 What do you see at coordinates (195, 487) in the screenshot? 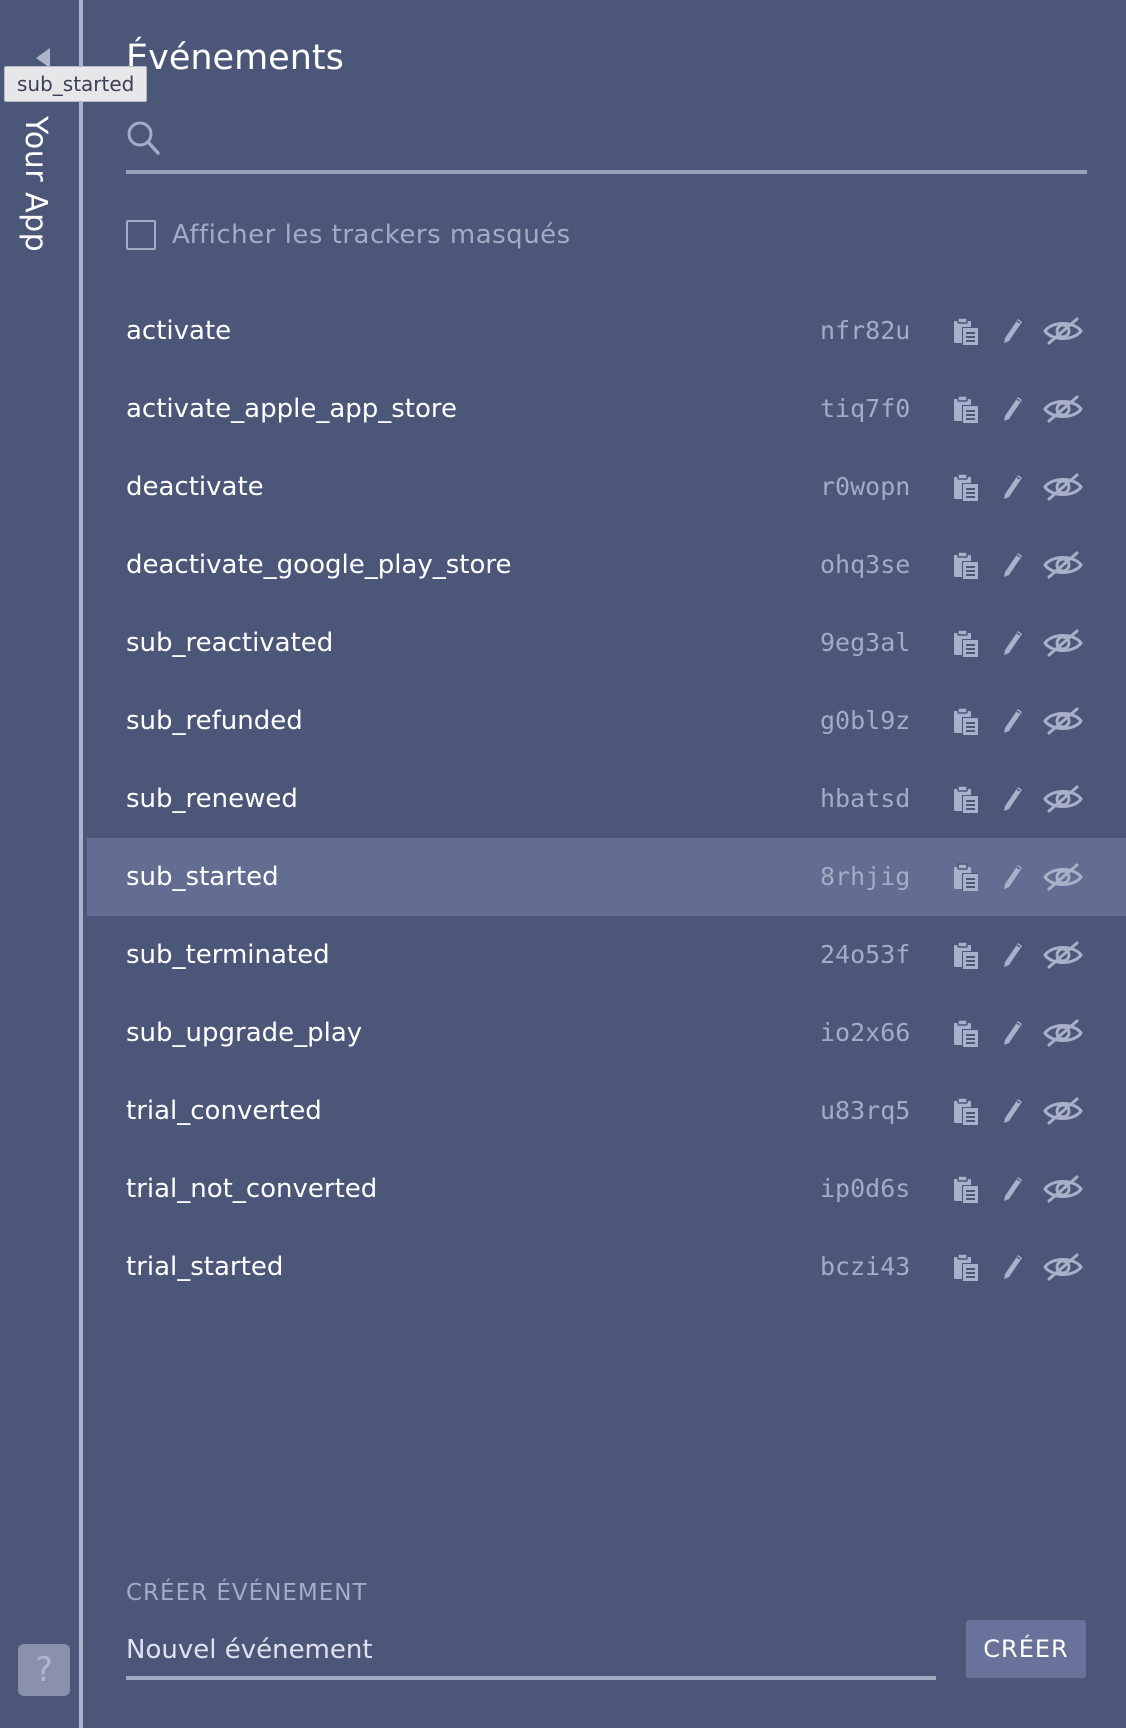
I see `event-name: deactivate` at bounding box center [195, 487].